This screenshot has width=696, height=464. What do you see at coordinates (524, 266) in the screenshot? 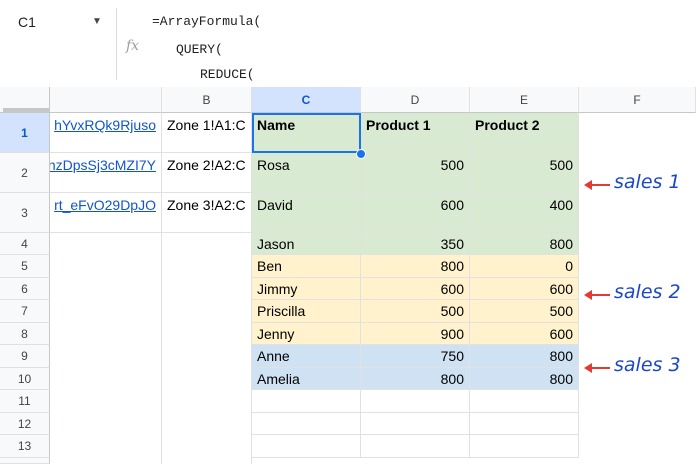
I see `product-2-cell: 0` at bounding box center [524, 266].